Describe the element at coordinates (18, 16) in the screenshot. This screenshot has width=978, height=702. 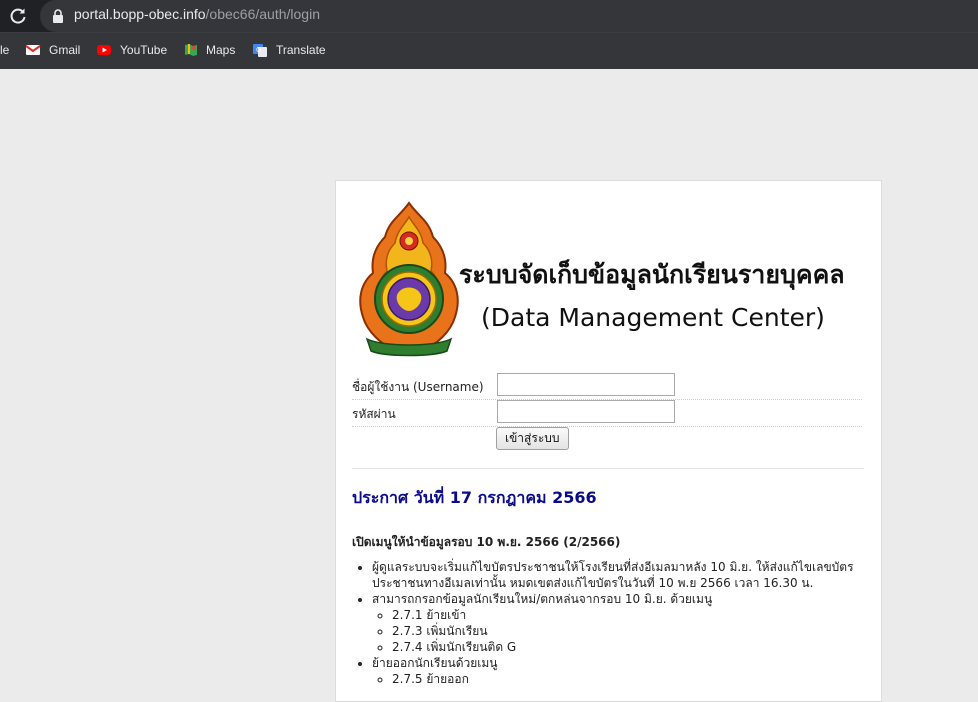
I see `reload-icon` at that location.